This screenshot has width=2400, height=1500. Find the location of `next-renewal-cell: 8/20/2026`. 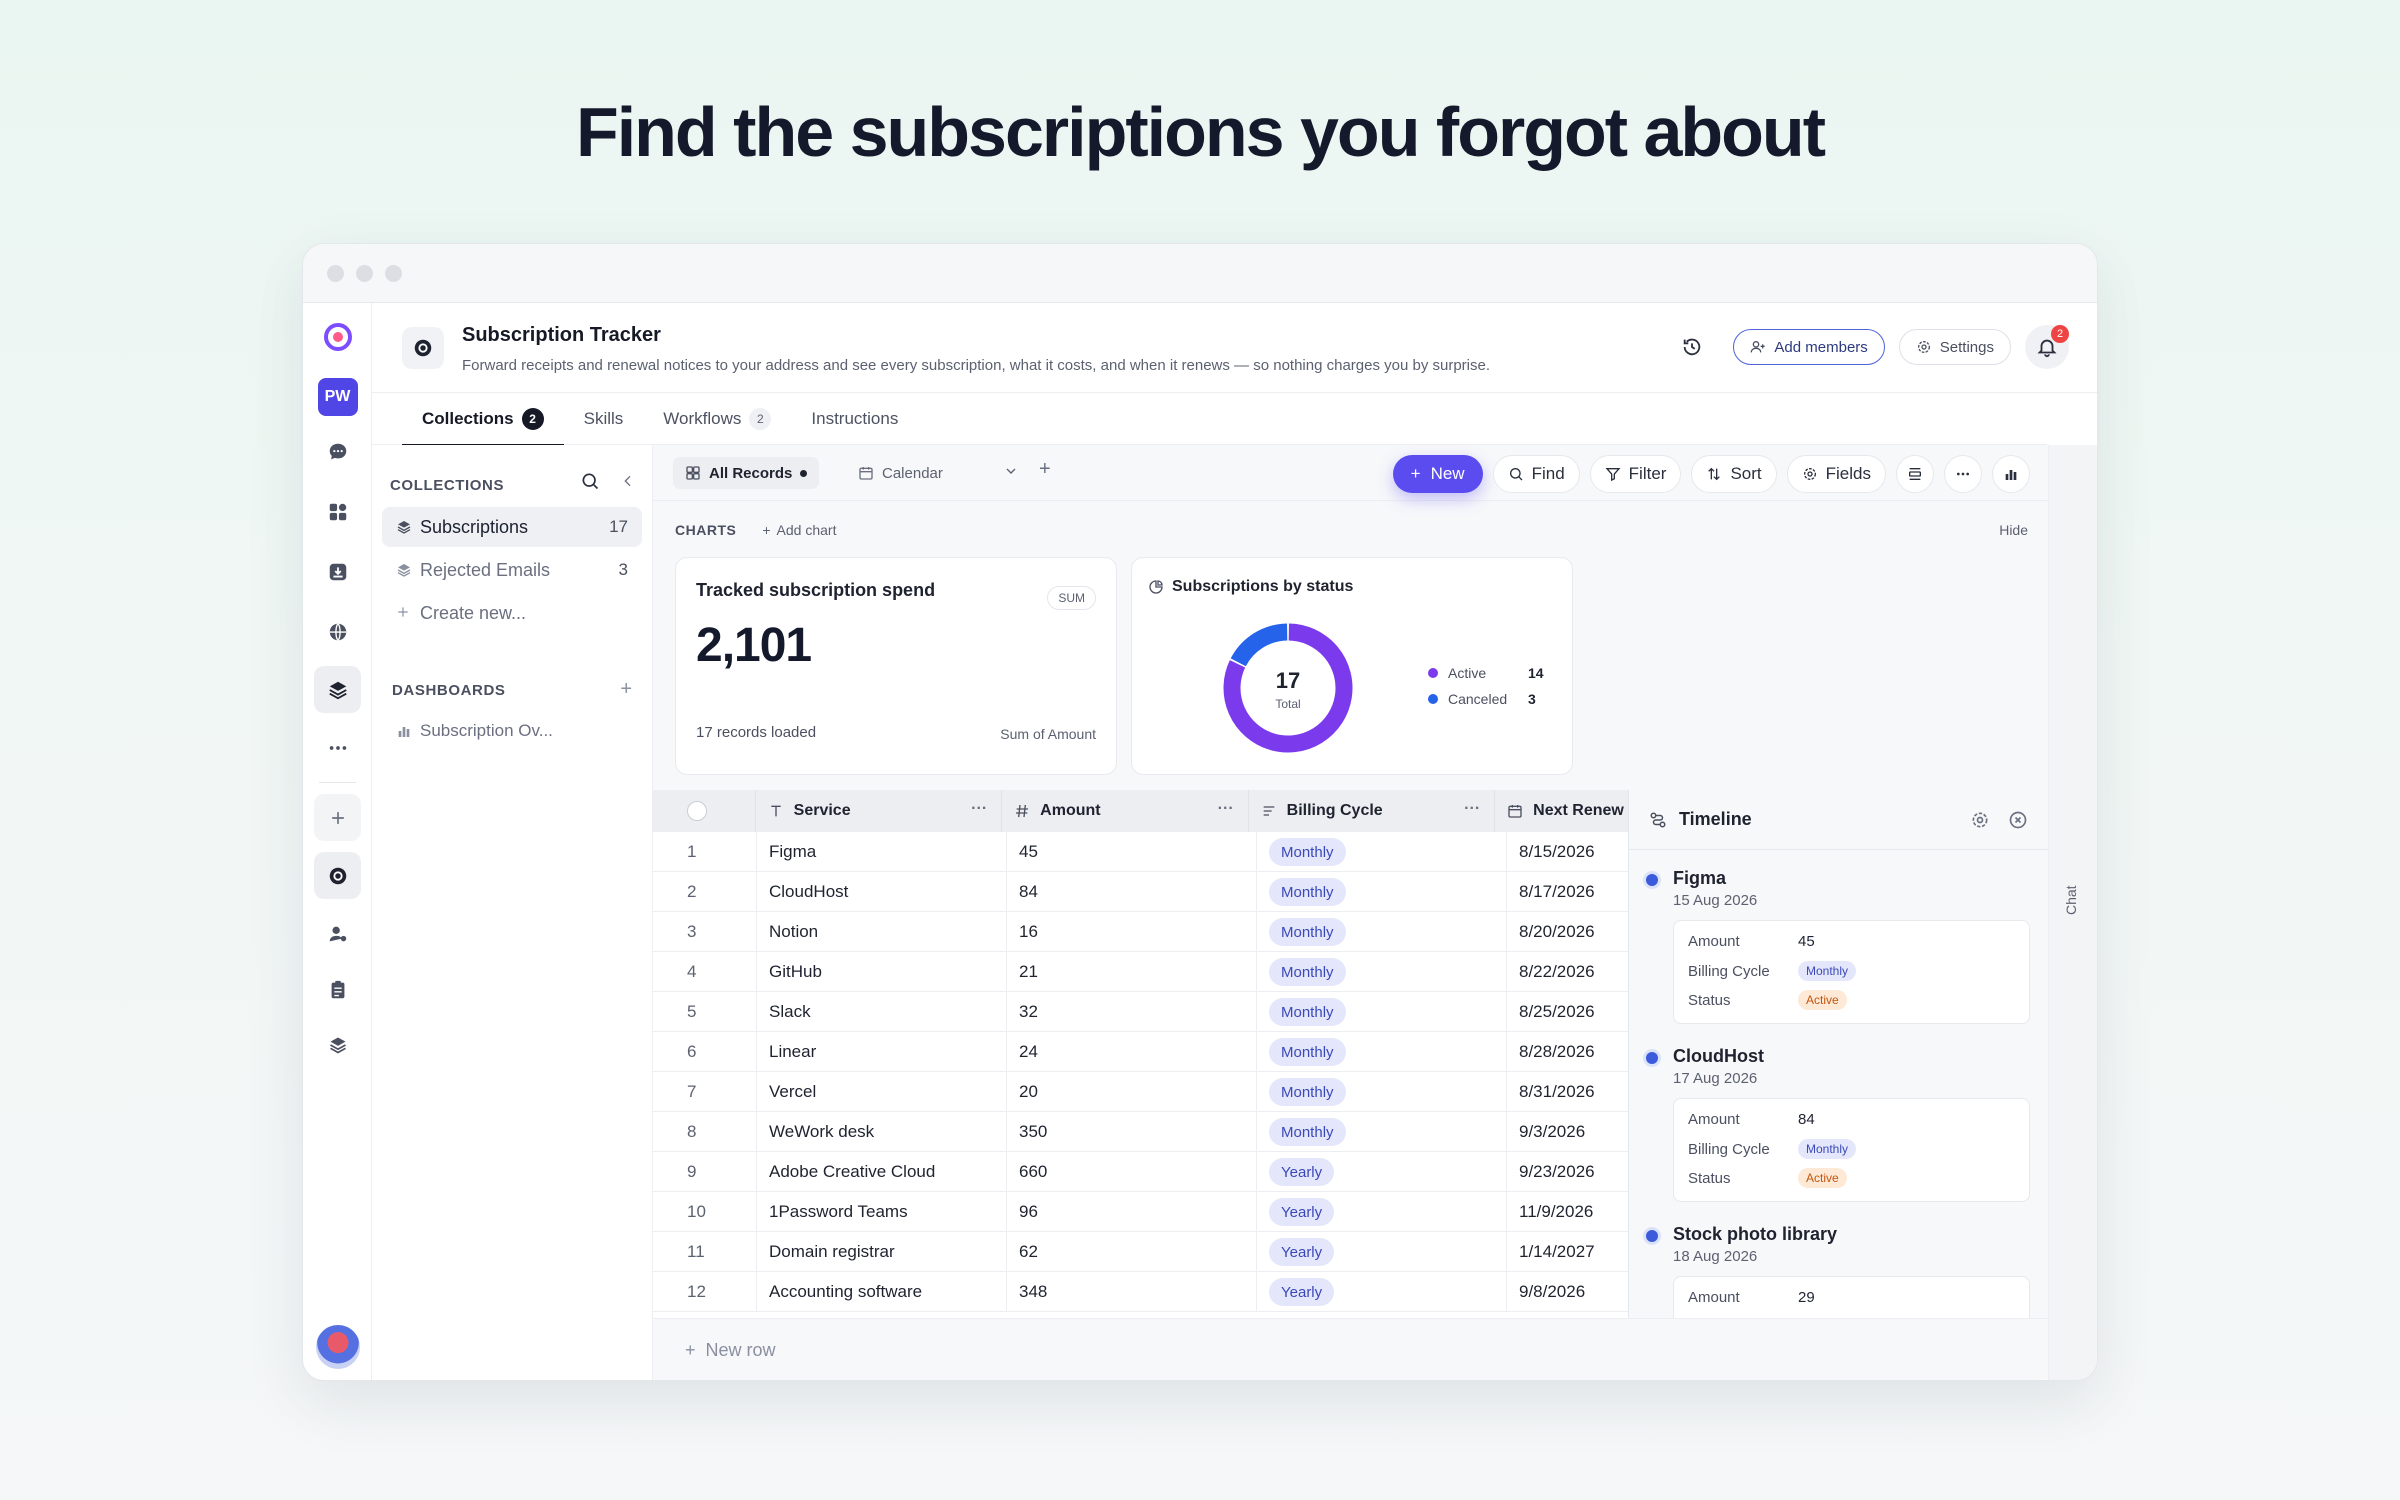

next-renewal-cell: 8/20/2026 is located at coordinates (1567, 932).